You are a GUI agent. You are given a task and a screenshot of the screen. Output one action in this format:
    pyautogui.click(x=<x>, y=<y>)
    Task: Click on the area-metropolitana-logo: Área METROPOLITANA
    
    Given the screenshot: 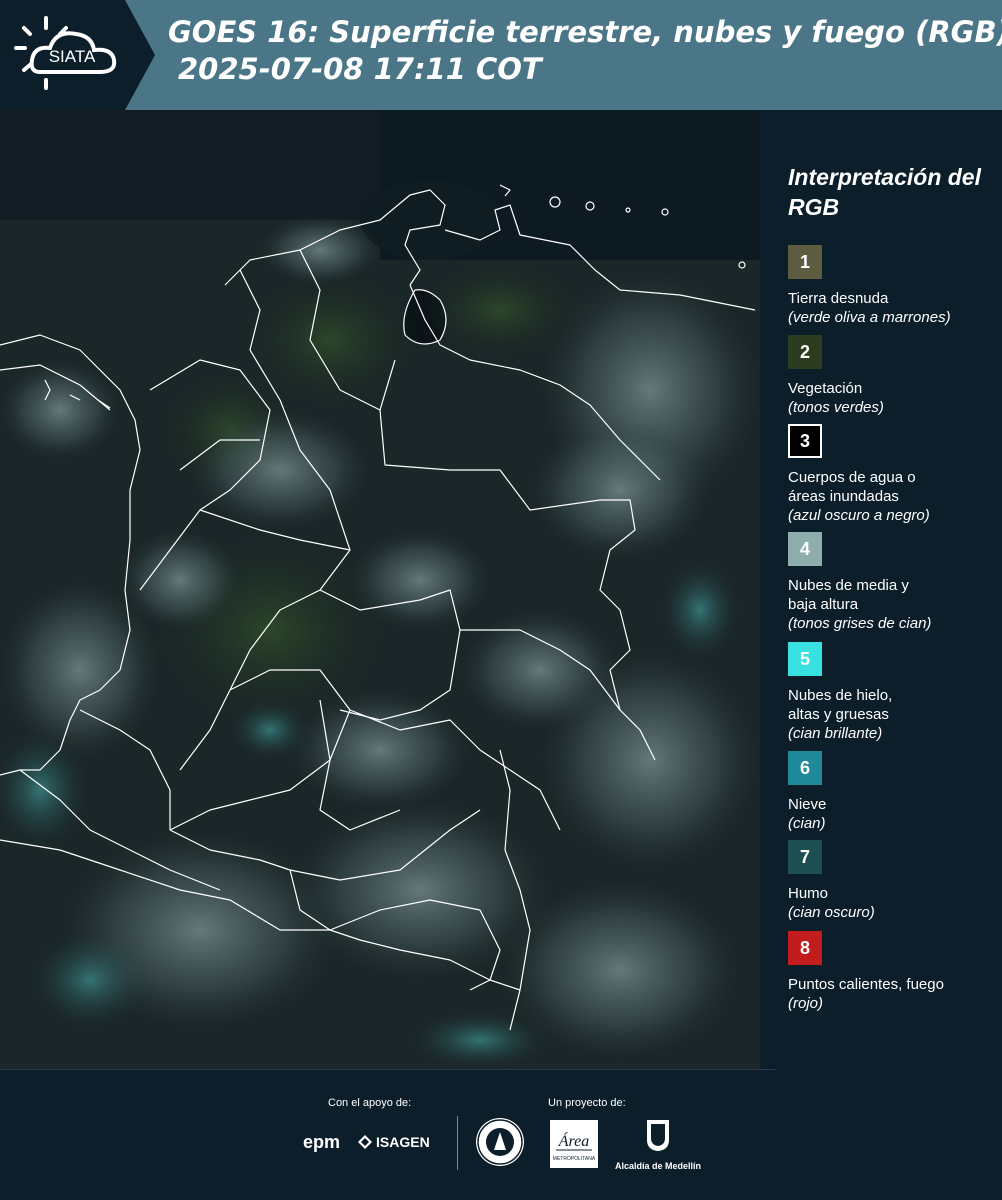 What is the action you would take?
    pyautogui.click(x=574, y=1144)
    